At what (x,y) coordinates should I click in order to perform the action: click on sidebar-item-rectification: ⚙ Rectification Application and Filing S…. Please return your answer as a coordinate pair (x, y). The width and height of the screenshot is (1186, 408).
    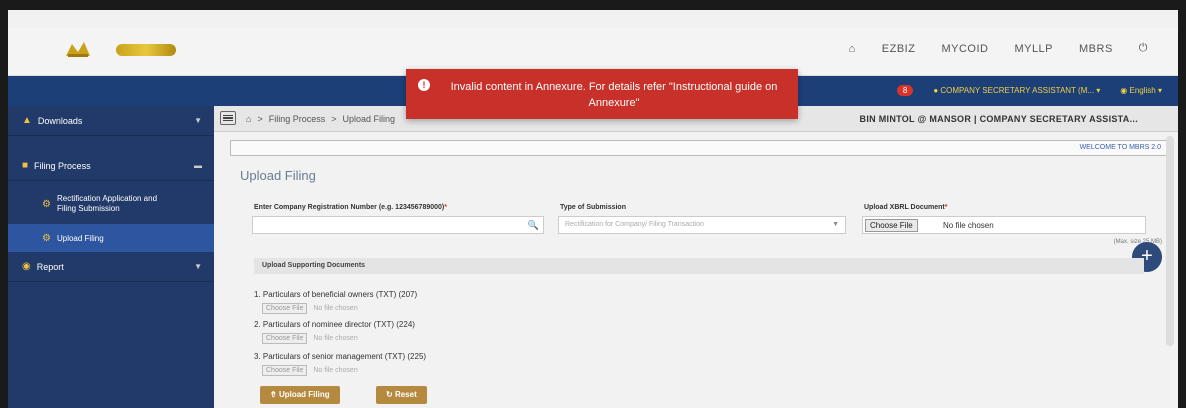
    Looking at the image, I should click on (111, 204).